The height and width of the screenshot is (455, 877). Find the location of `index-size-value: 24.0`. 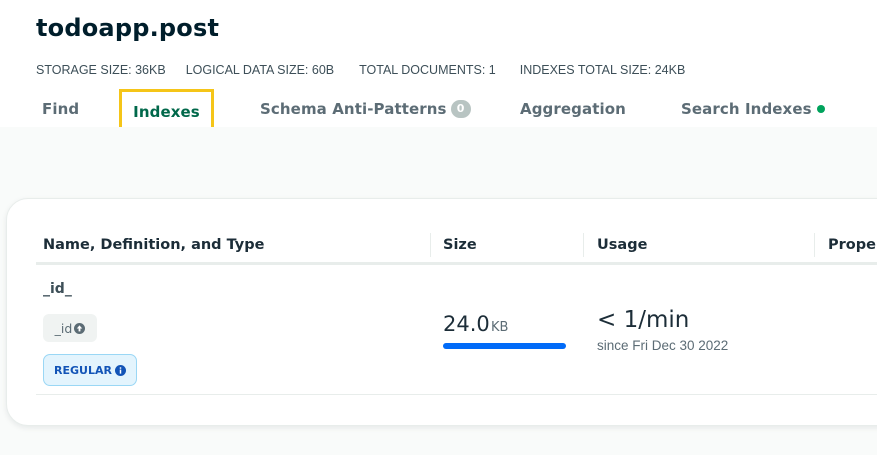

index-size-value: 24.0 is located at coordinates (466, 324).